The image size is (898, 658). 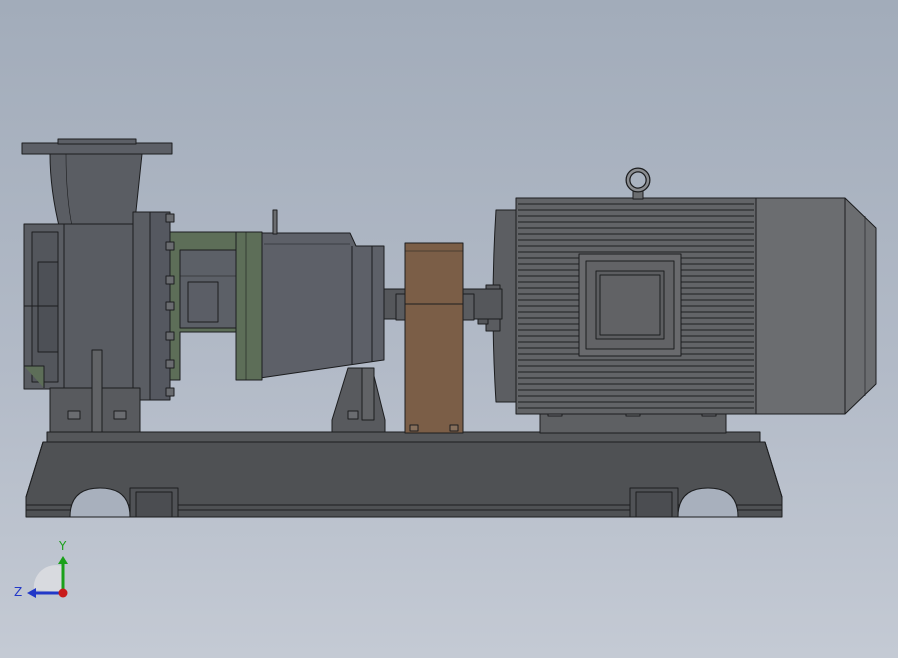 What do you see at coordinates (638, 183) in the screenshot?
I see `lifting-eye` at bounding box center [638, 183].